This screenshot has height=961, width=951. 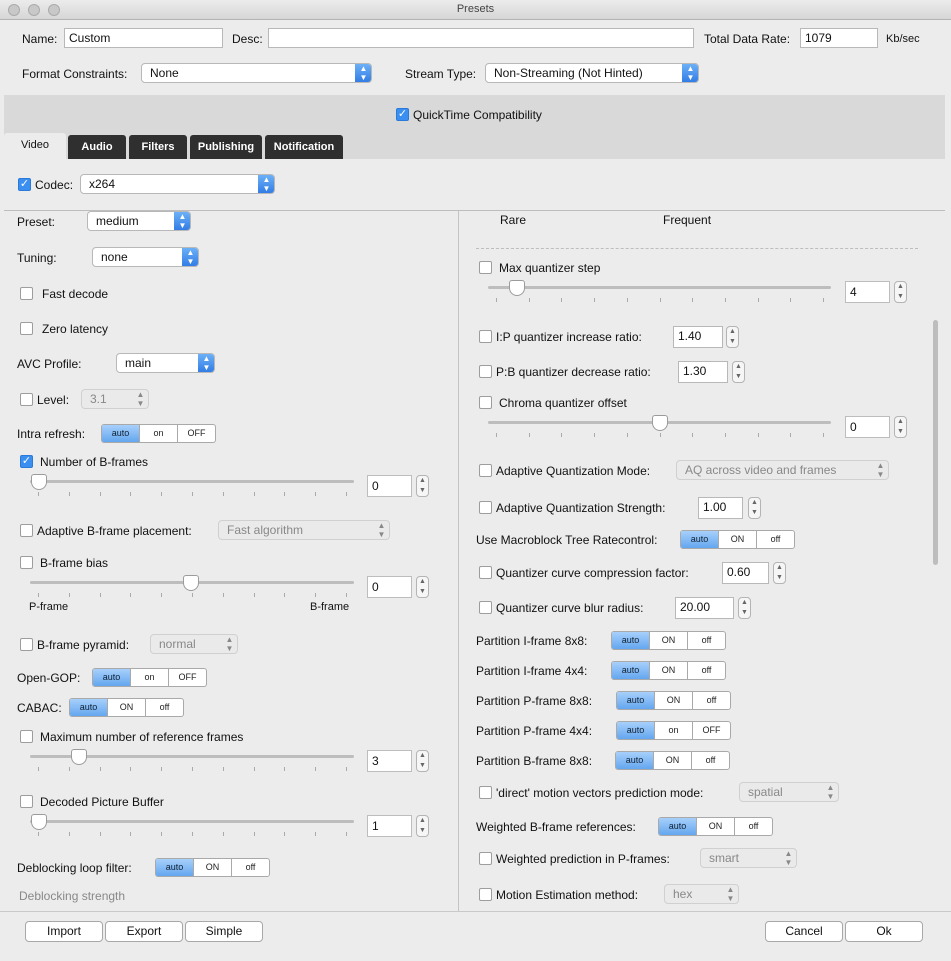 What do you see at coordinates (143, 38) in the screenshot?
I see `name-field: Custom` at bounding box center [143, 38].